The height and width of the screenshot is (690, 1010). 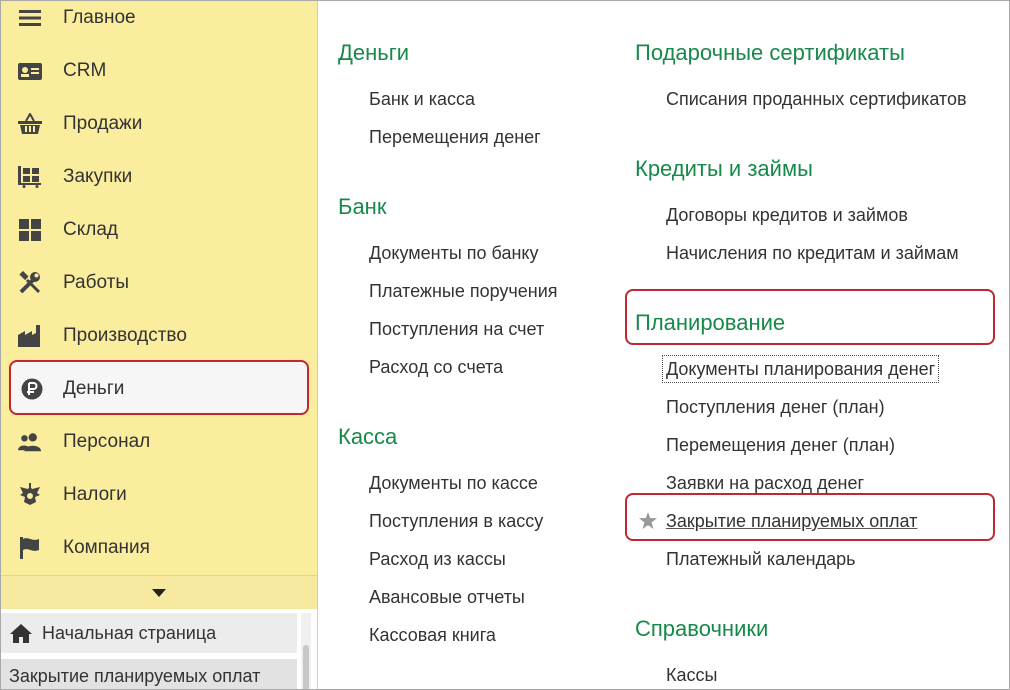 I want to click on sidebar-item-money: Деньги, so click(x=159, y=389).